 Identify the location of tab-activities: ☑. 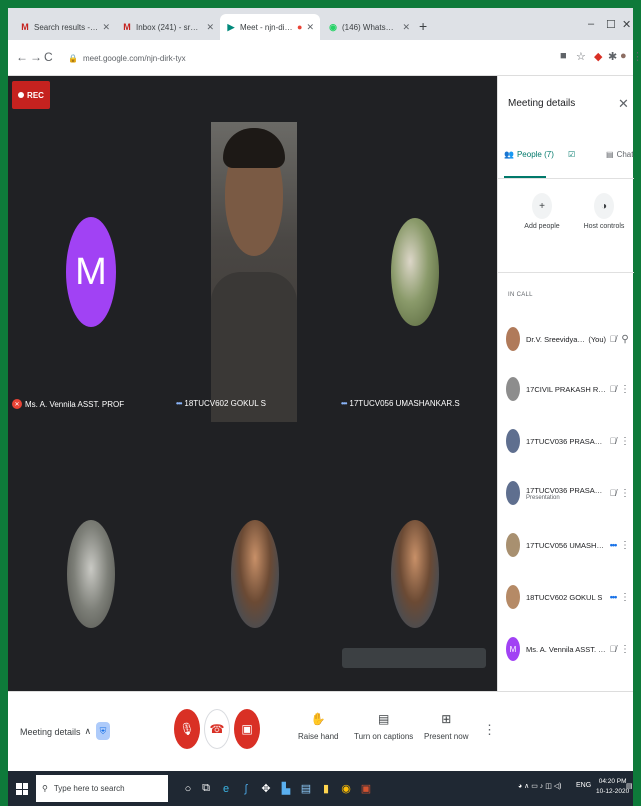
(571, 154).